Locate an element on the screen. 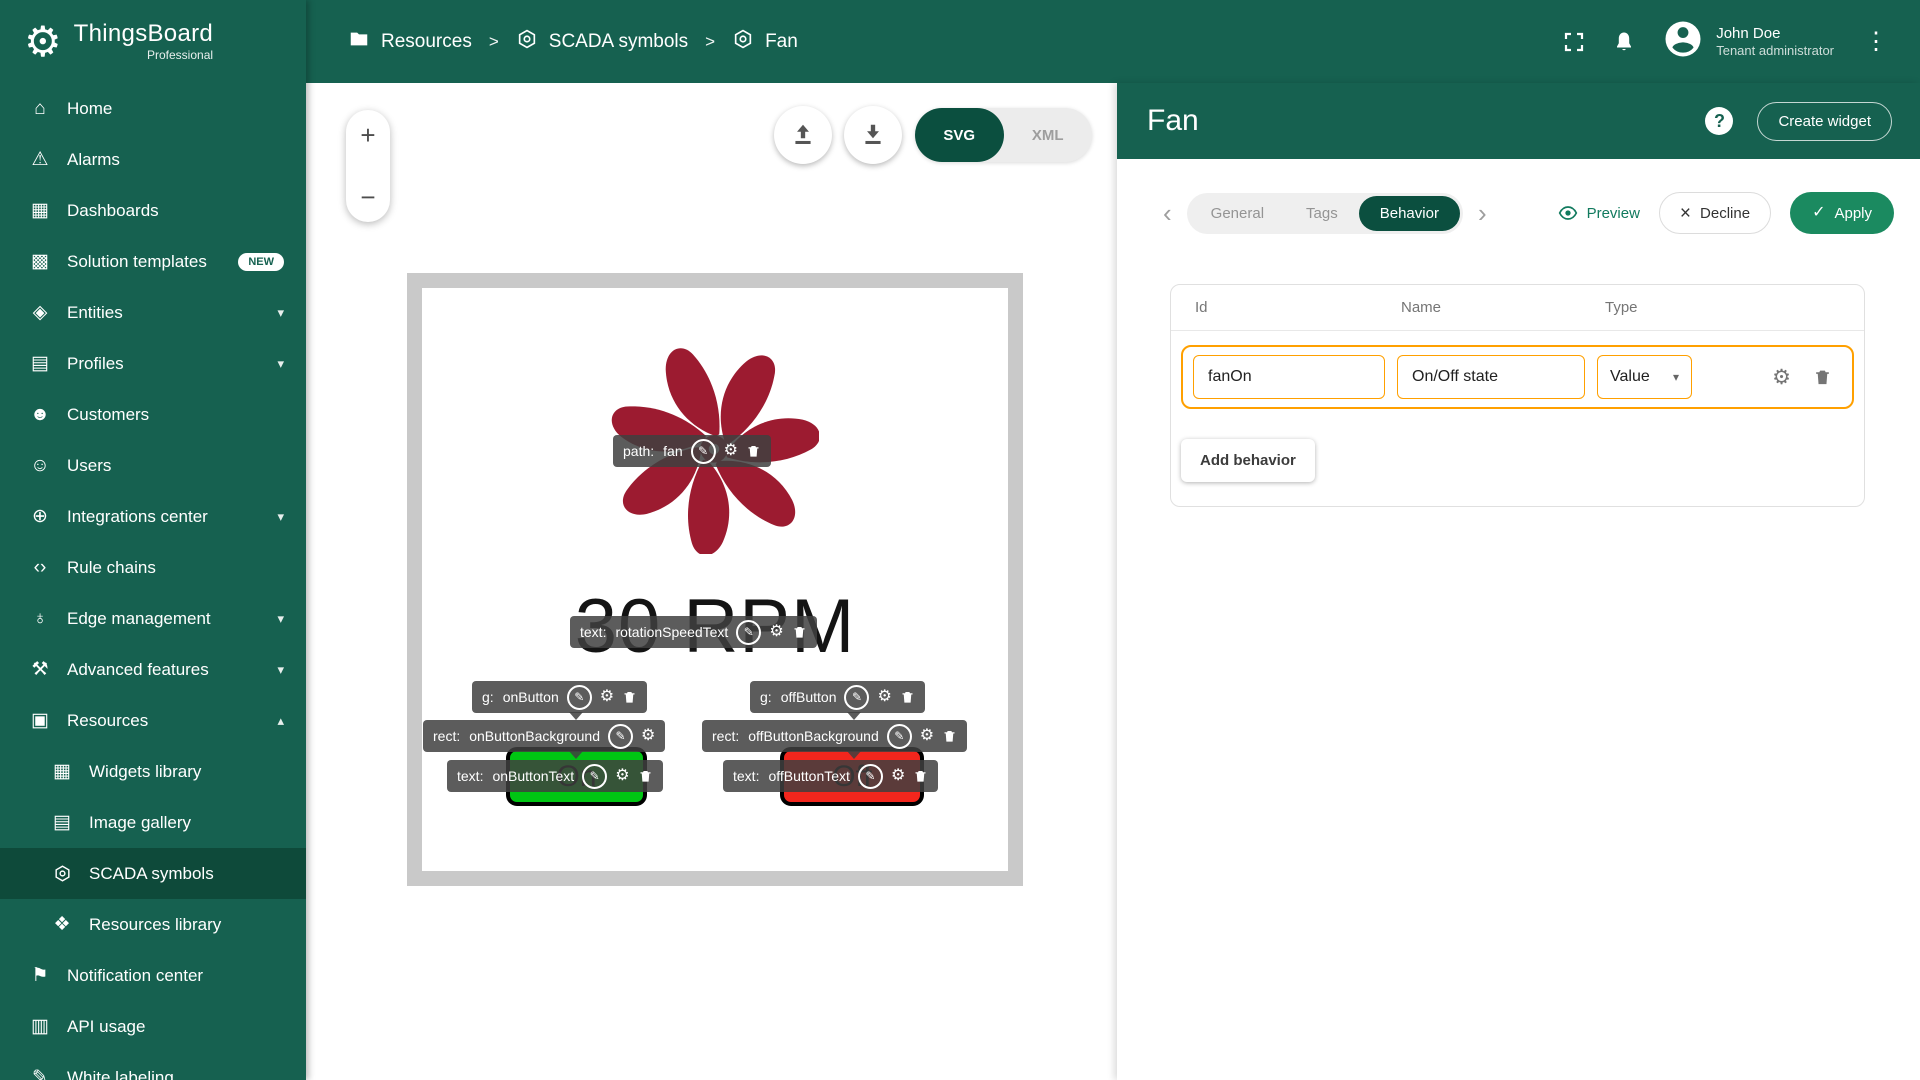 The width and height of the screenshot is (1920, 1080). tab-general: General is located at coordinates (1237, 213).